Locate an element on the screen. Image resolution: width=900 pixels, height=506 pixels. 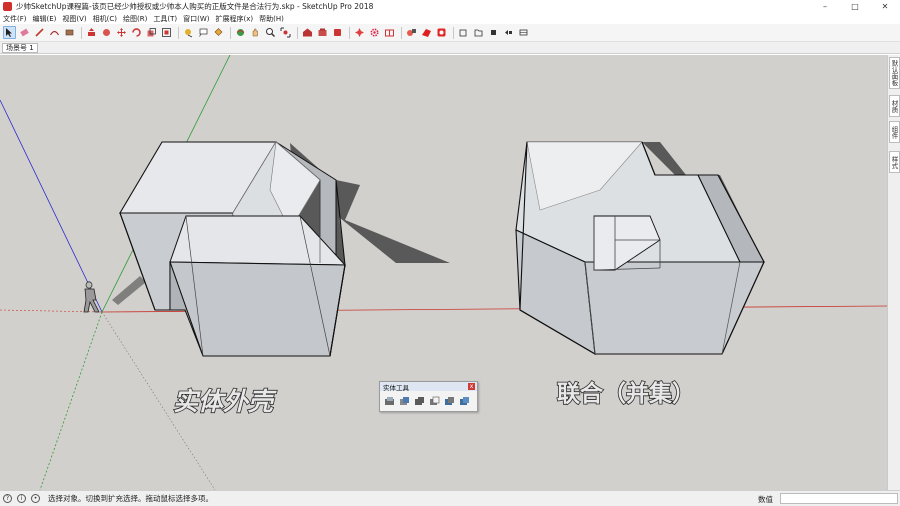
solid-tools-row is located at coordinates (428, 399).